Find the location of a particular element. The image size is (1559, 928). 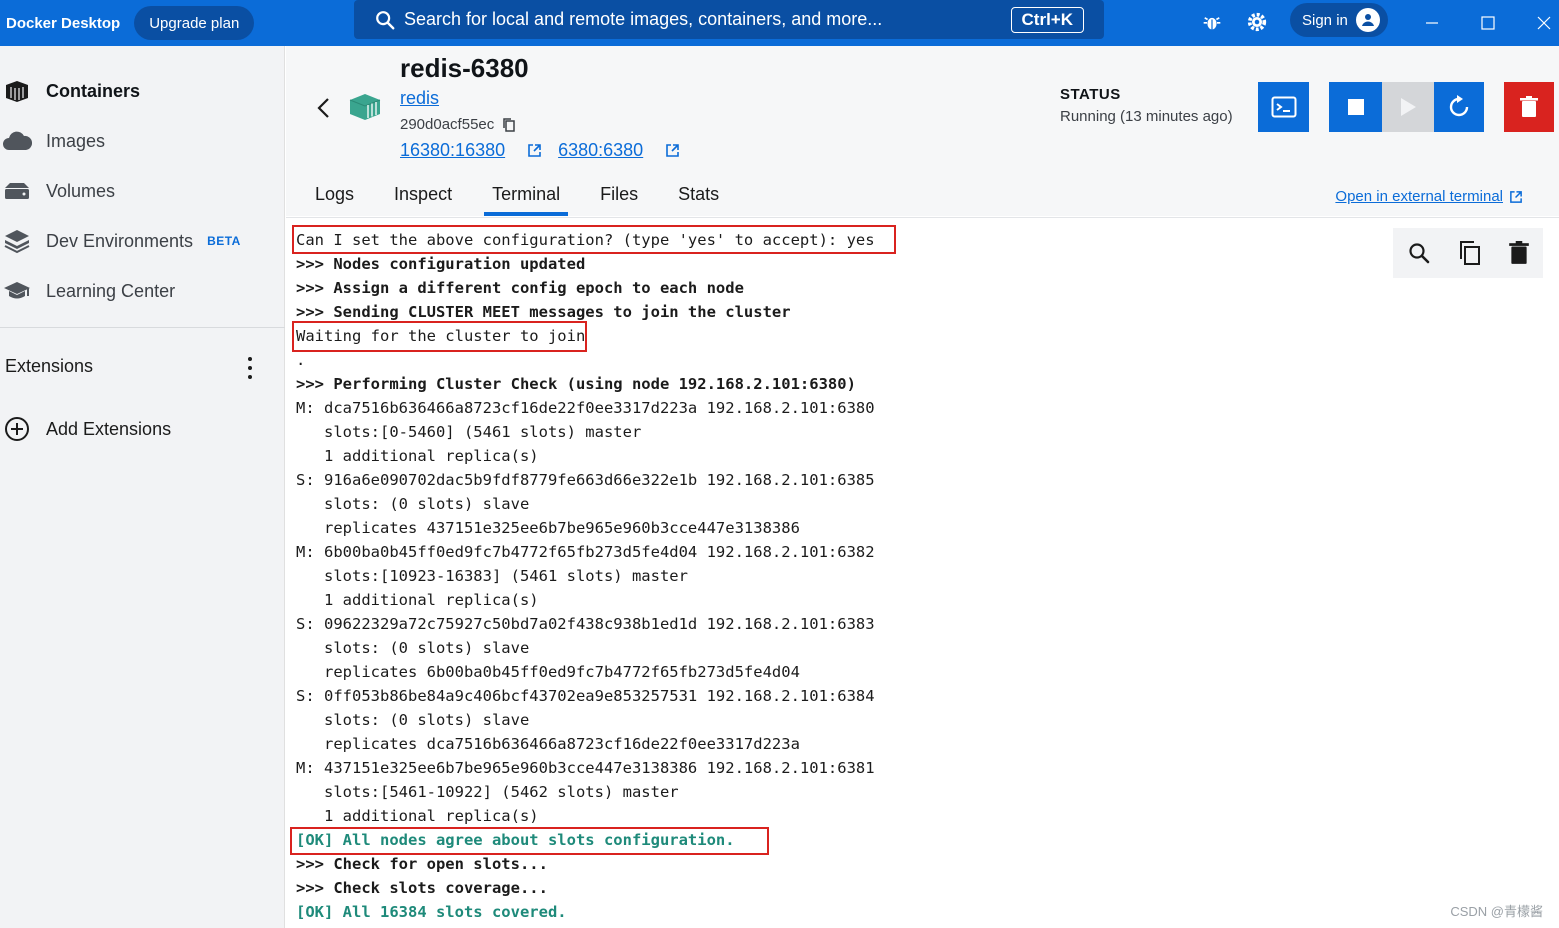

sidebar-item-dev-environments: Dev Environments BETA is located at coordinates (142, 241).